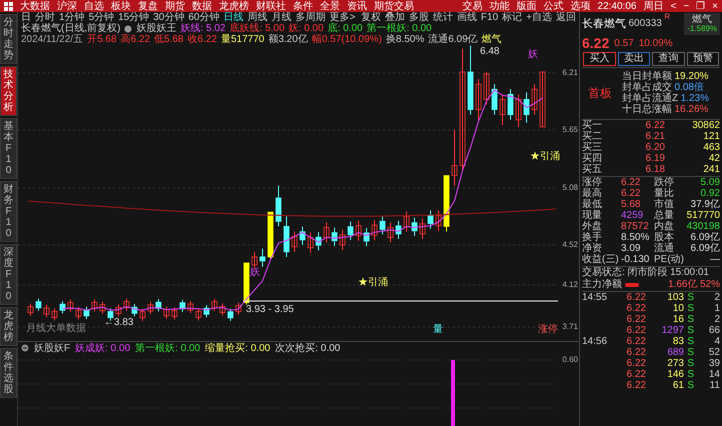 The height and width of the screenshot is (426, 722). Describe the element at coordinates (343, 17) in the screenshot. I see `period-tab: 更多>` at that location.